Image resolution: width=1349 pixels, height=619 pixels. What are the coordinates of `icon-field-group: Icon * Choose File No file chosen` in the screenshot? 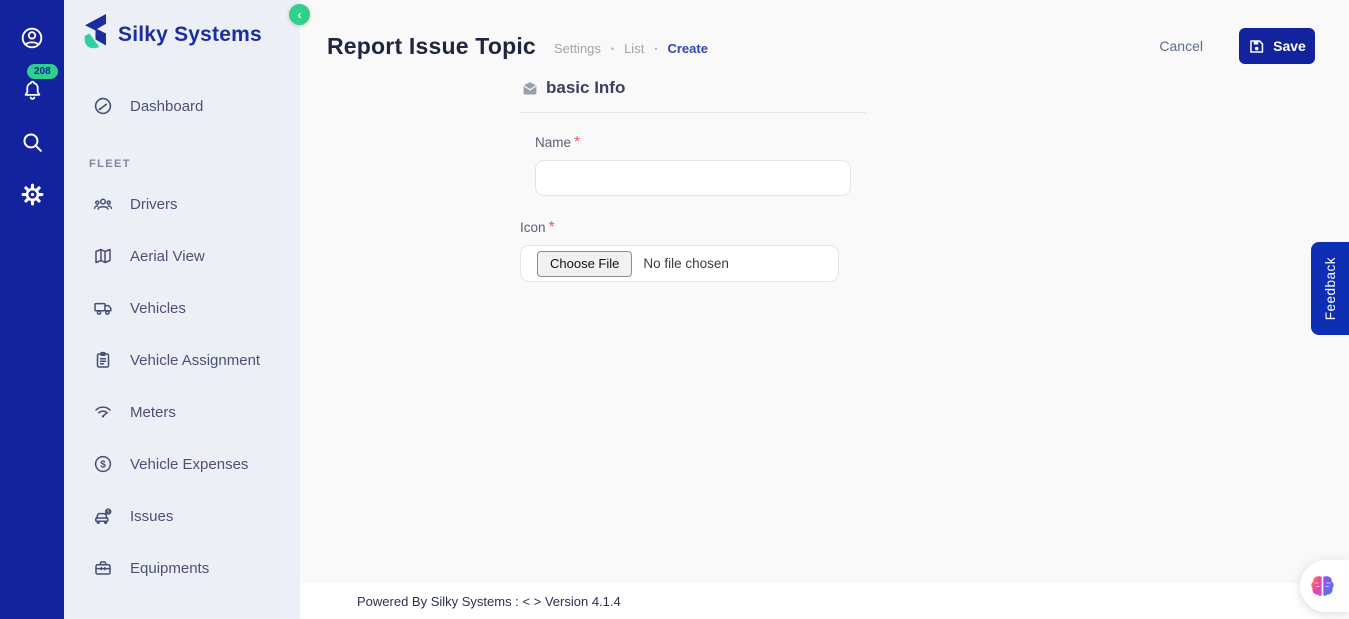 It's located at (679, 250).